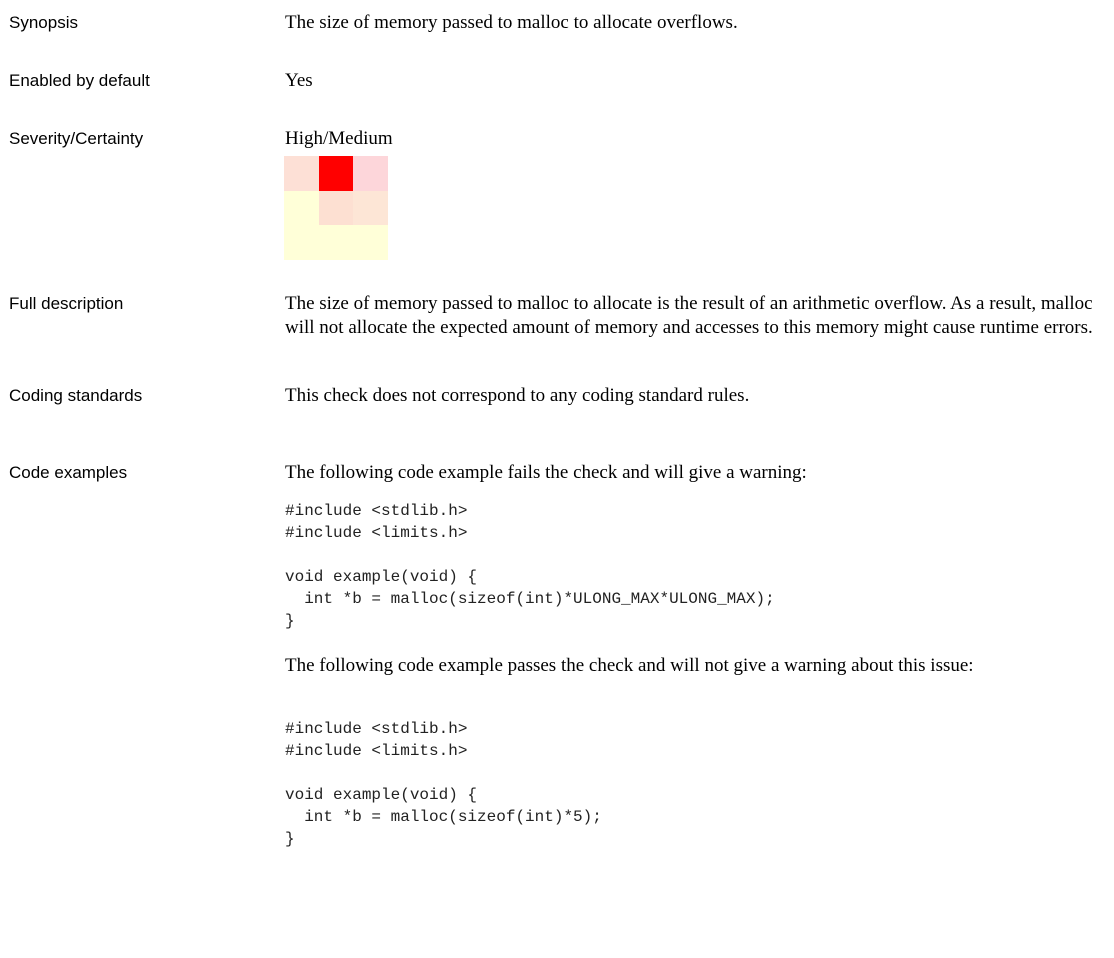 This screenshot has height=958, width=1114. What do you see at coordinates (79, 80) in the screenshot?
I see `enabled-label: Enabled by default` at bounding box center [79, 80].